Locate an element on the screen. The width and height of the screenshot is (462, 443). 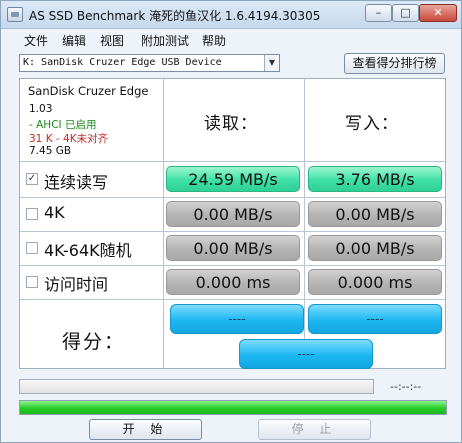
view-ranking-button: 查看得分排行榜 is located at coordinates (394, 63).